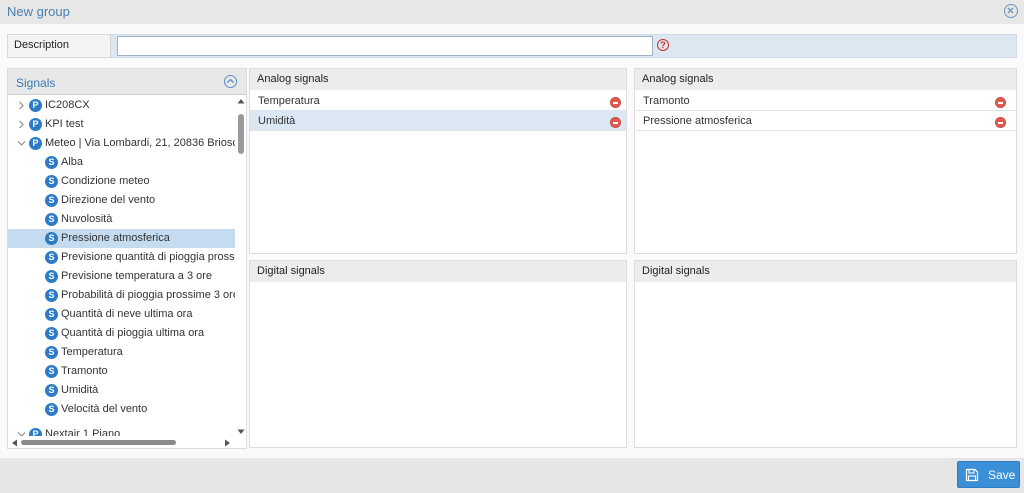  What do you see at coordinates (241, 134) in the screenshot?
I see `vertical-scroll-thumb` at bounding box center [241, 134].